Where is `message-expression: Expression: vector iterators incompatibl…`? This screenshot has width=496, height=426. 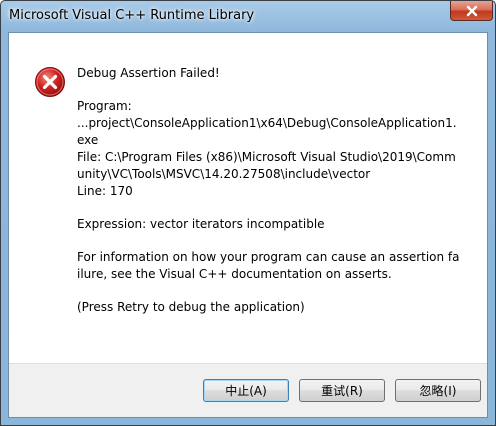
message-expression: Expression: vector iterators incompatibl… is located at coordinates (201, 224).